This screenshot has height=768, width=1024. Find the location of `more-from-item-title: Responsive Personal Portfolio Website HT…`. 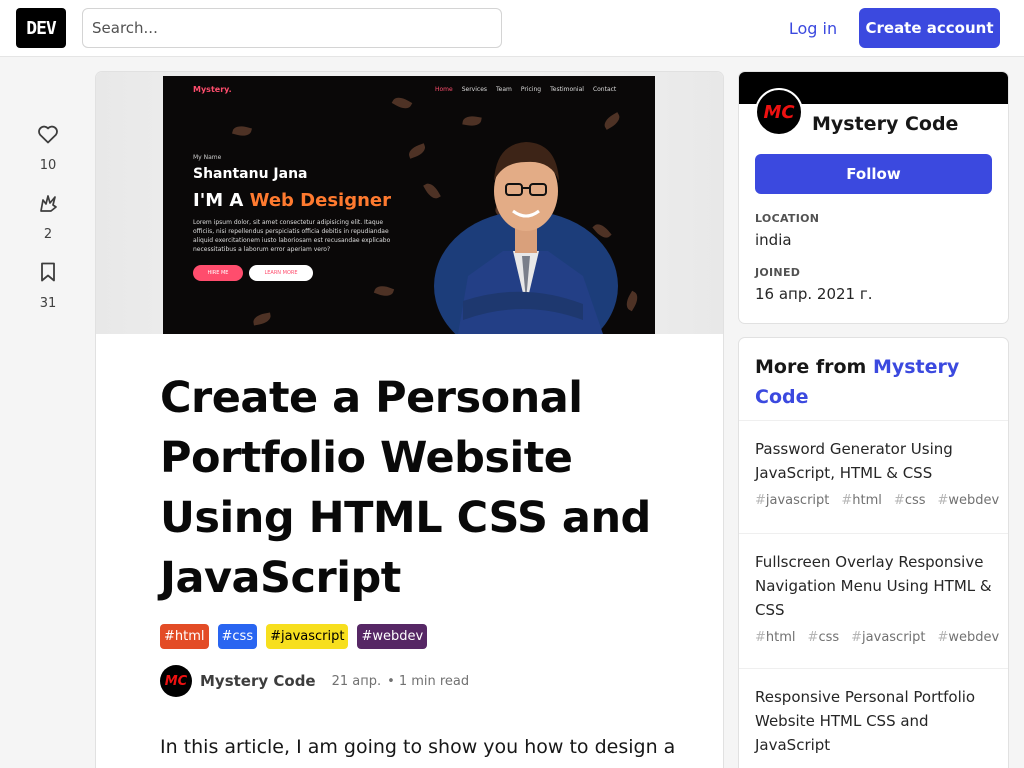

more-from-item-title: Responsive Personal Portfolio Website HT… is located at coordinates (873, 721).